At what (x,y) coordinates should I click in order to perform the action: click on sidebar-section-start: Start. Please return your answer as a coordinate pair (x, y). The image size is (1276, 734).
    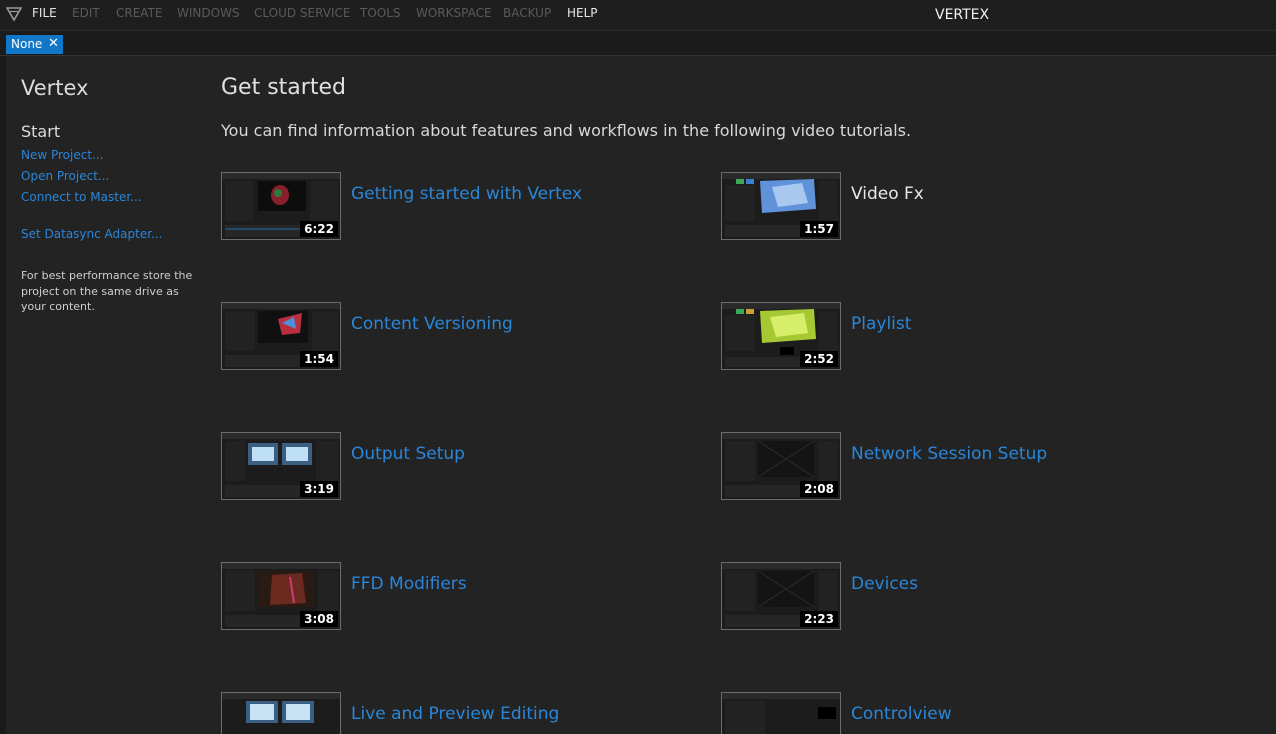
    Looking at the image, I should click on (41, 131).